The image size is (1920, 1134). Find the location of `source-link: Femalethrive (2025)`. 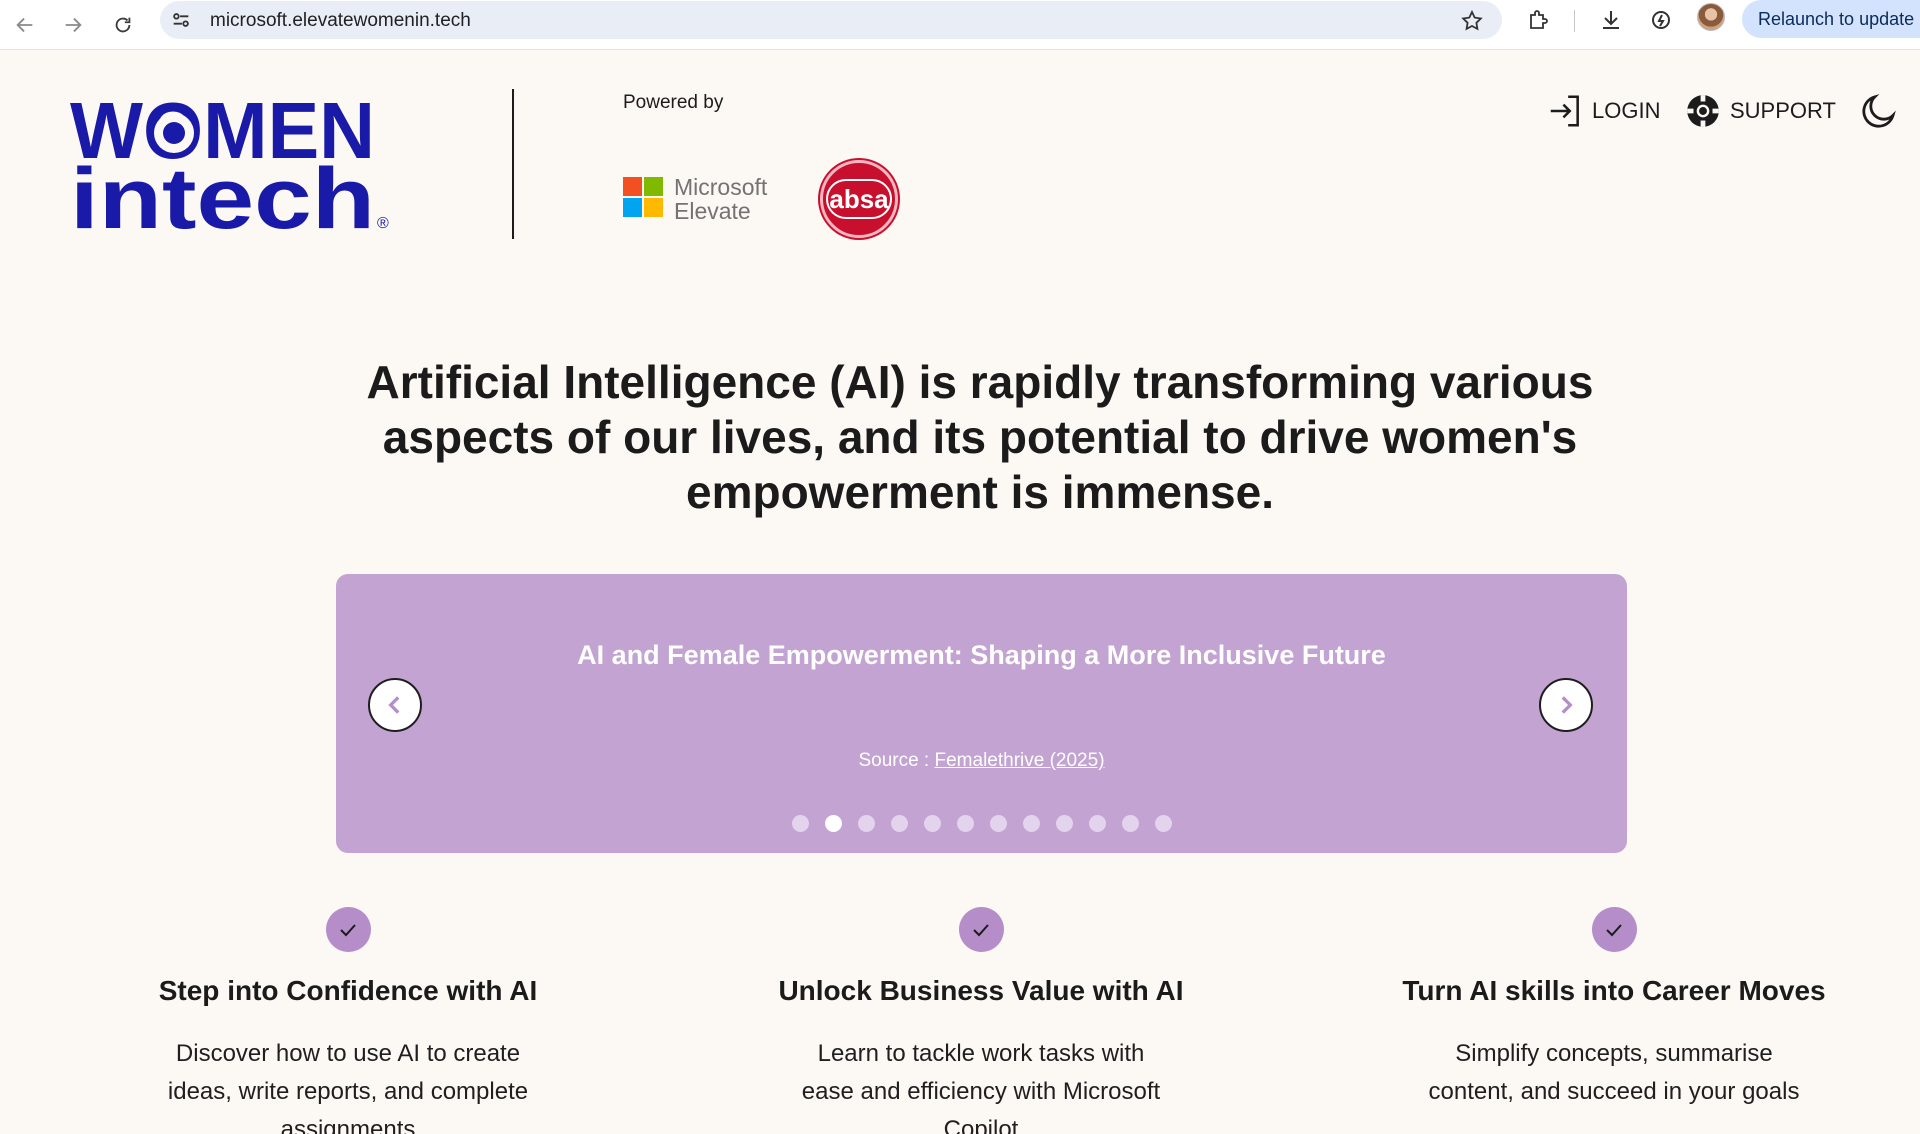

source-link: Femalethrive (2025) is located at coordinates (1020, 760).